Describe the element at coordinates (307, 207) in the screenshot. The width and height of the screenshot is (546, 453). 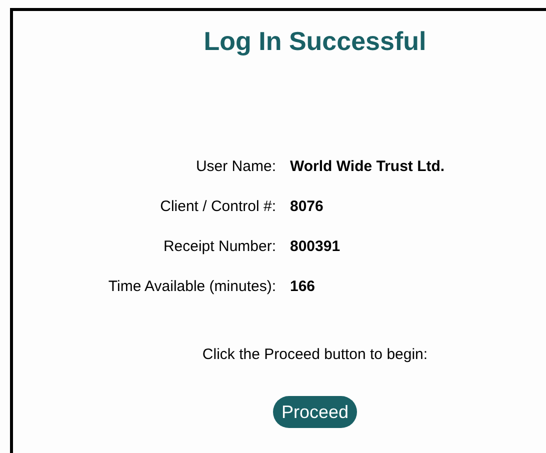
I see `field-value: 8076` at that location.